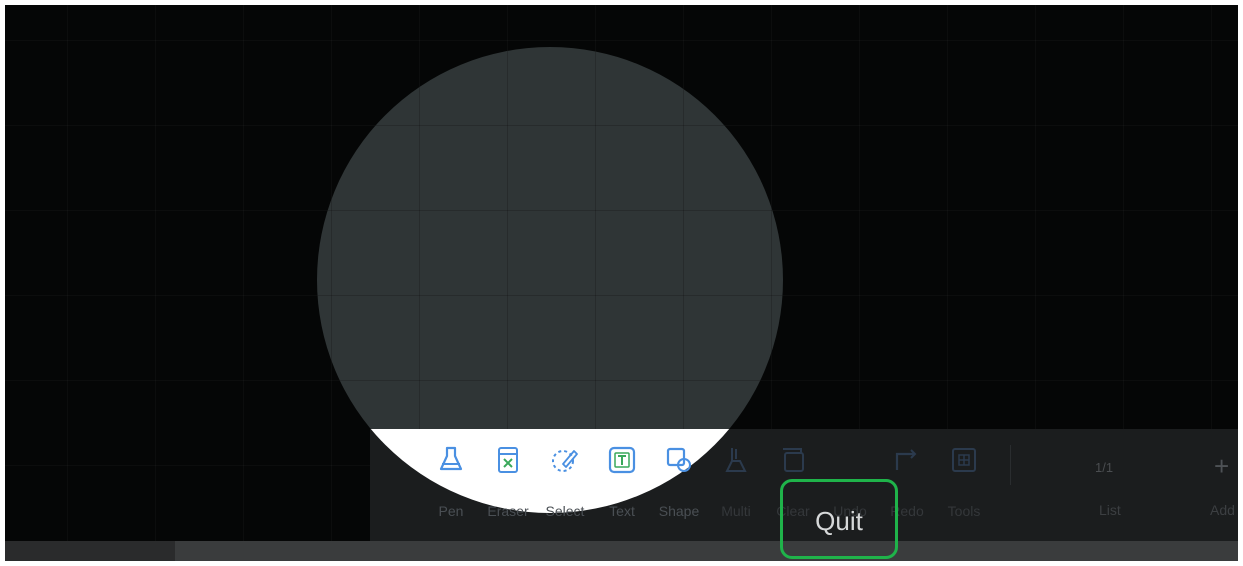 This screenshot has height=566, width=1243. I want to click on clear-icon, so click(793, 460).